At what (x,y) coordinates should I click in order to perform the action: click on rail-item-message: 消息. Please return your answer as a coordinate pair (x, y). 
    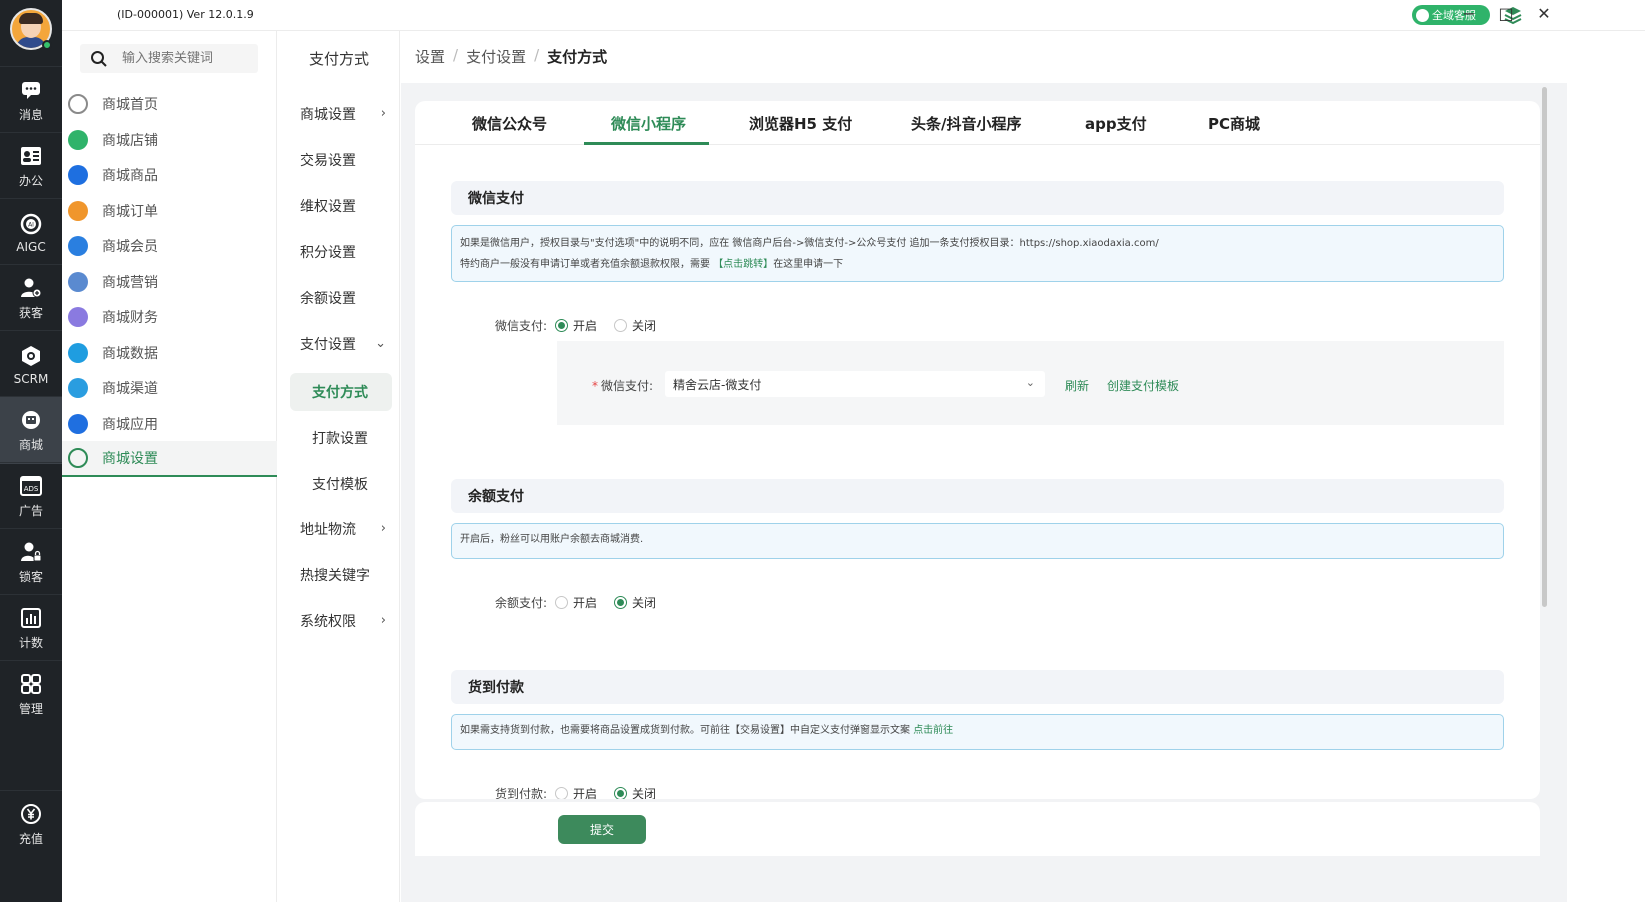
    Looking at the image, I should click on (31, 100).